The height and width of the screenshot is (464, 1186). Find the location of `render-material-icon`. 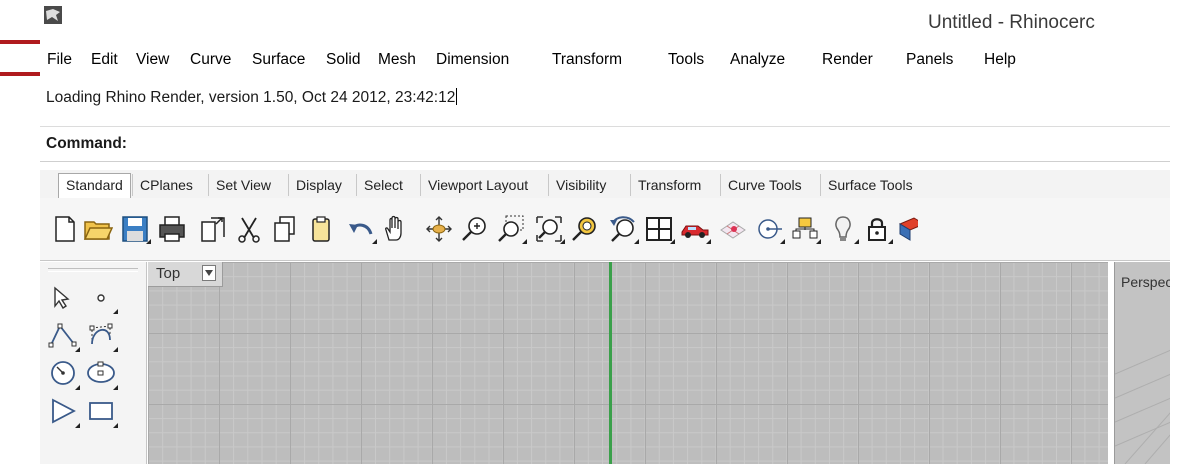

render-material-icon is located at coordinates (907, 229).